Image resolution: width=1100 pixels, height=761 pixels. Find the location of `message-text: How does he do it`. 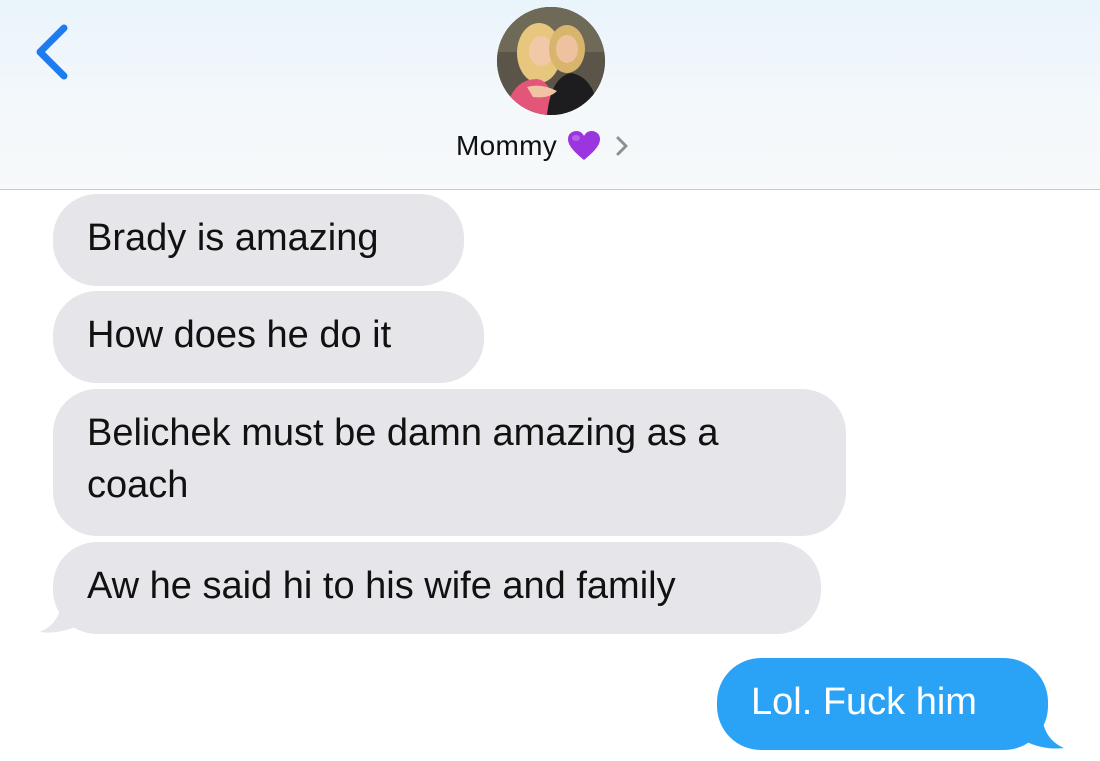

message-text: How does he do it is located at coordinates (239, 335).